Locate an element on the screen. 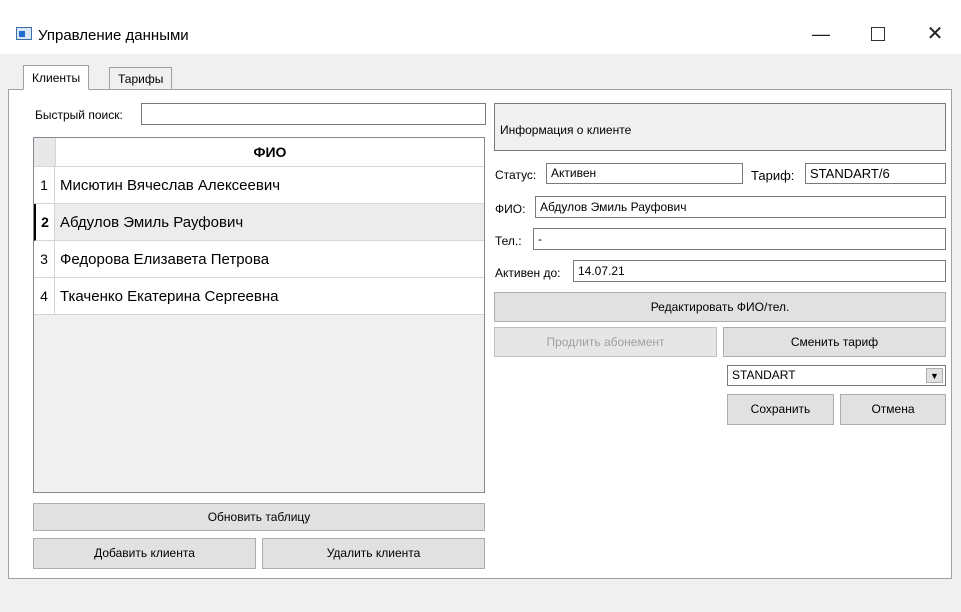 This screenshot has height=612, width=961. maximize-icon is located at coordinates (878, 34).